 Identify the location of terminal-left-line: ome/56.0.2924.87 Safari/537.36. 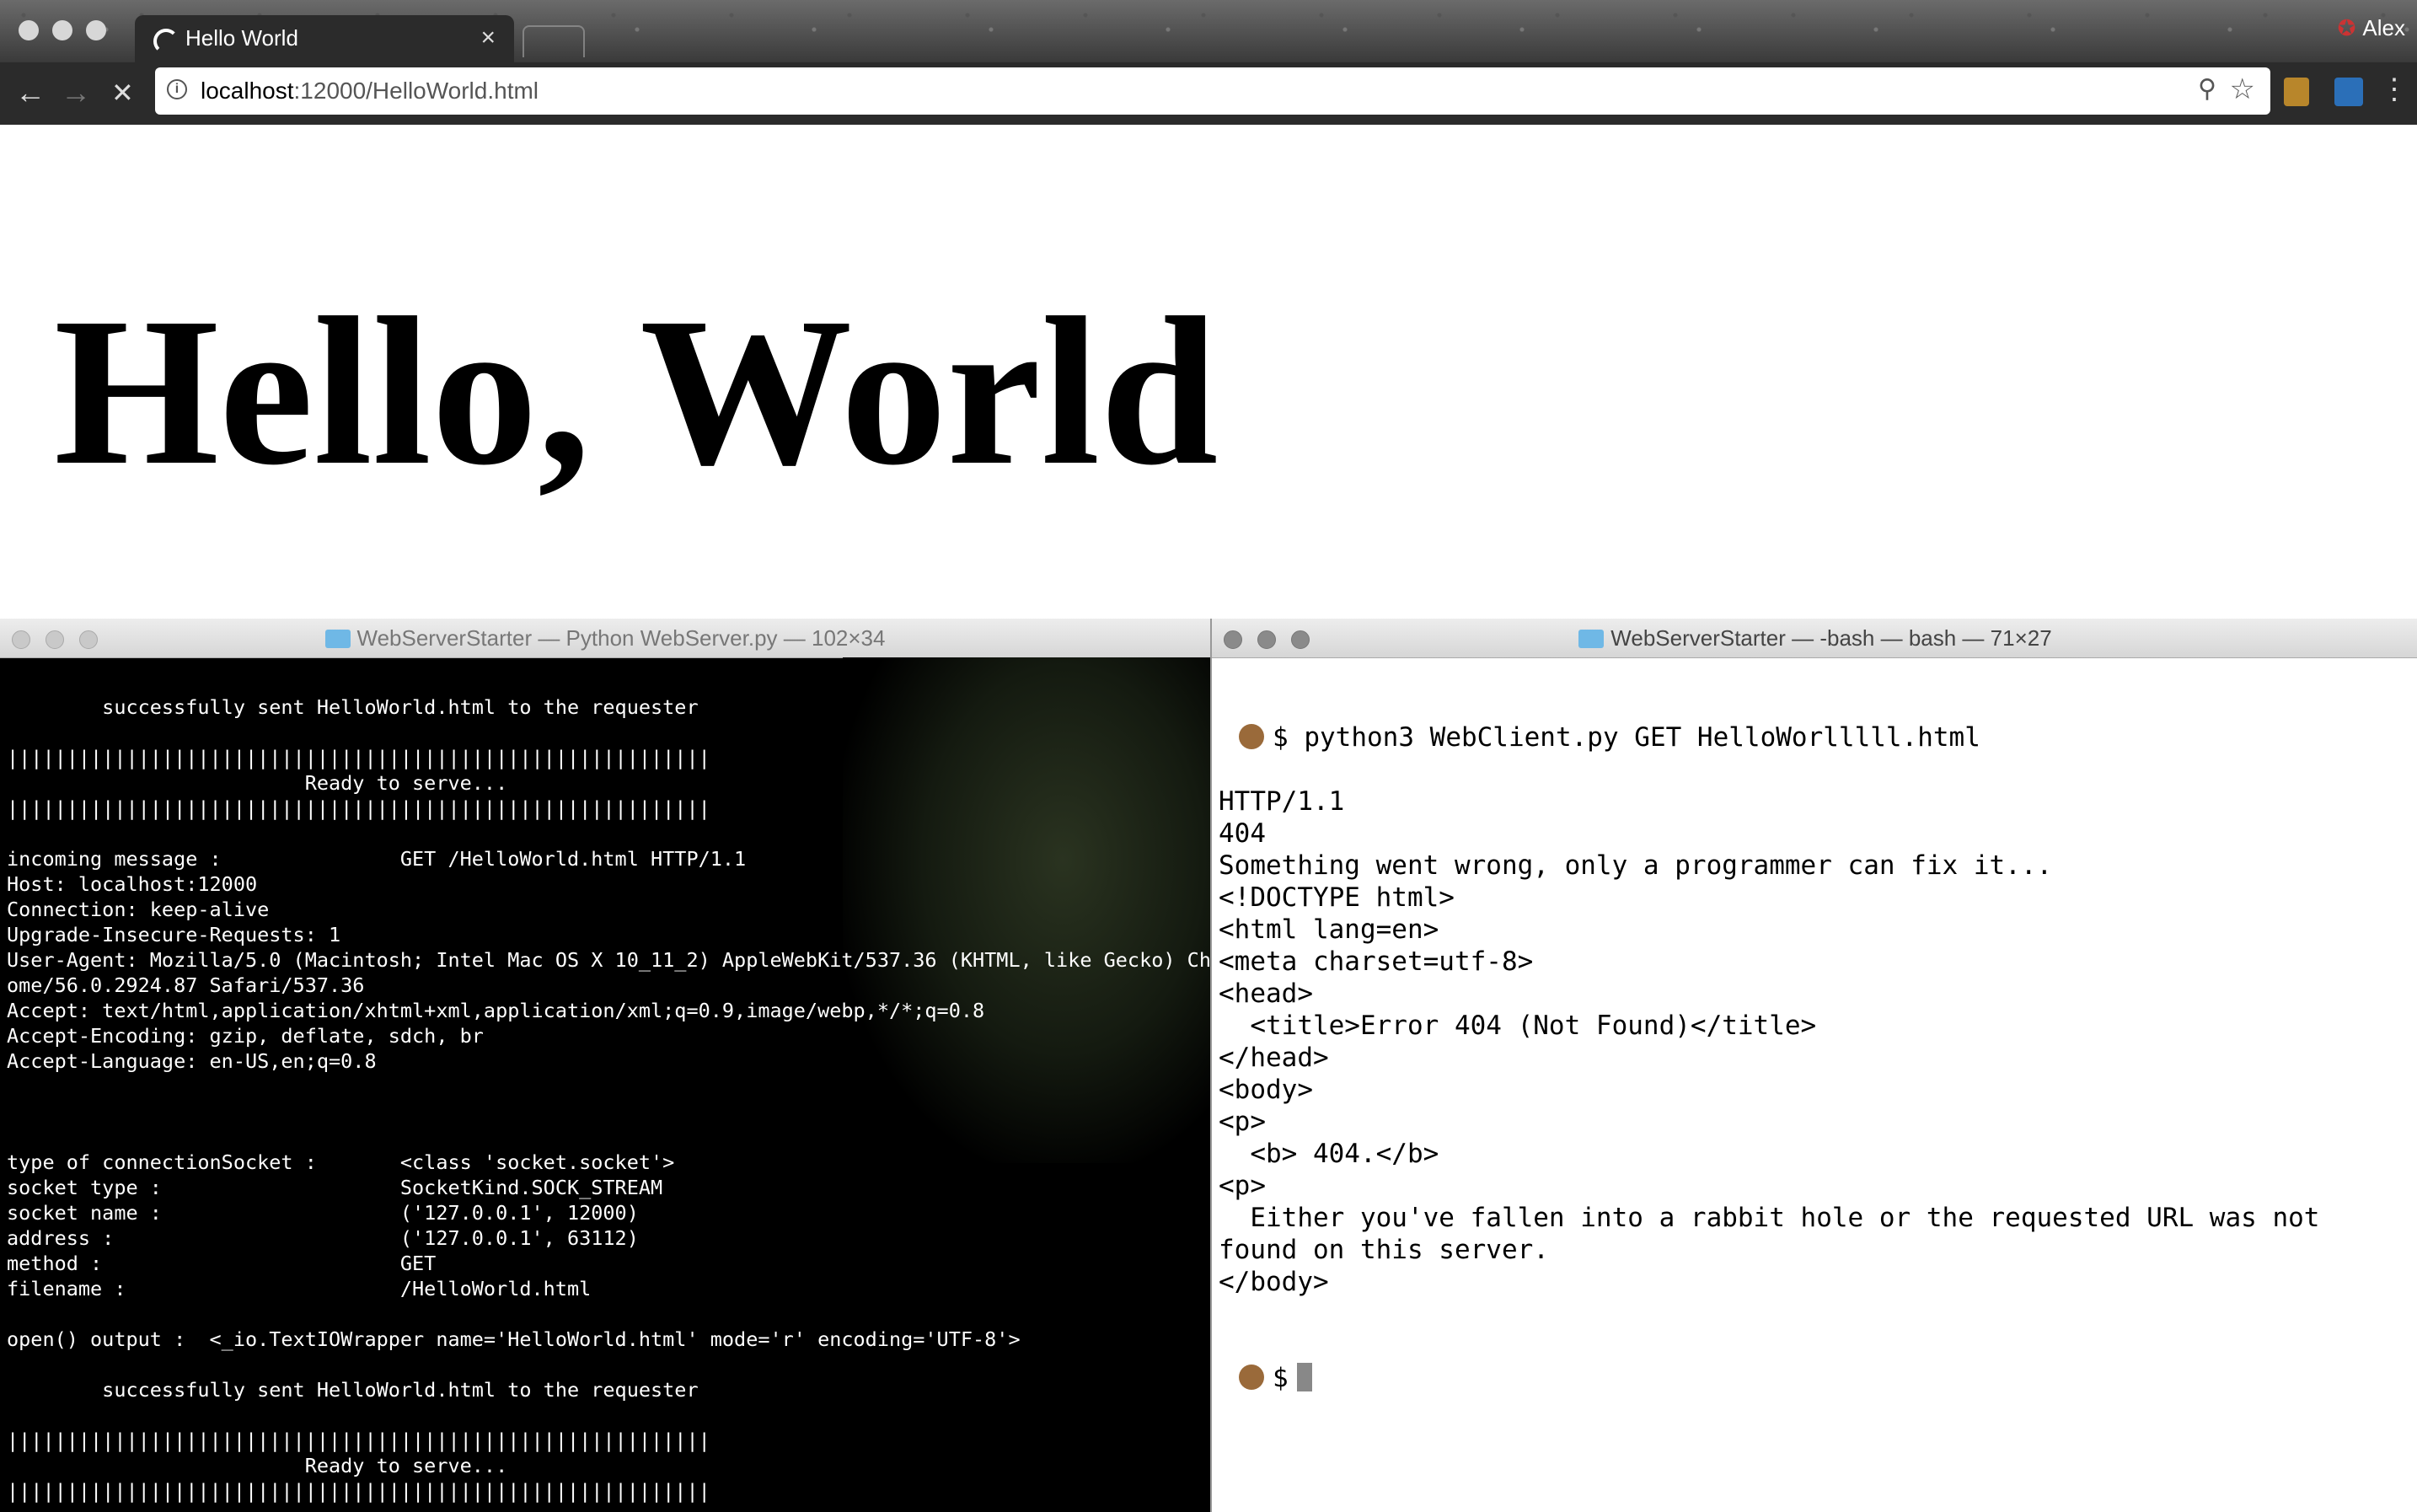
(186, 985).